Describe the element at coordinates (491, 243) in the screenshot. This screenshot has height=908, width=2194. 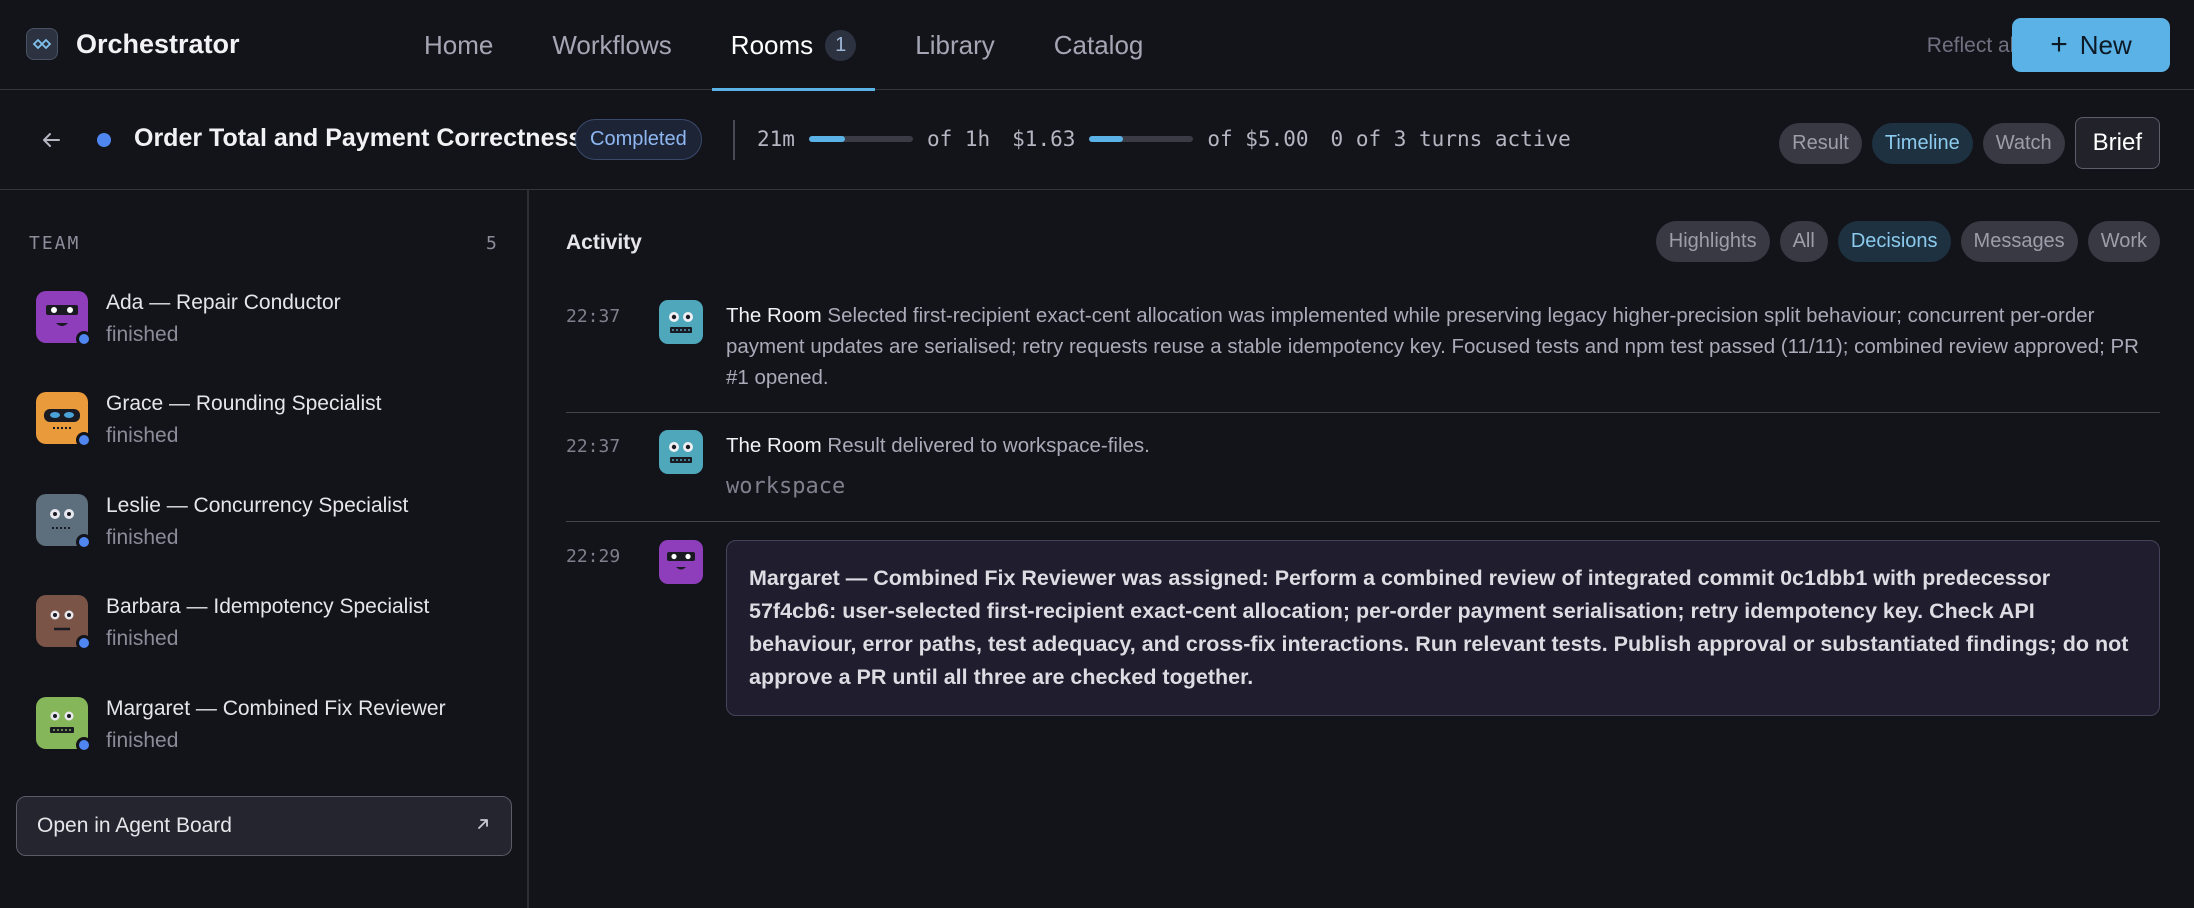
I see `team-count: 5` at that location.